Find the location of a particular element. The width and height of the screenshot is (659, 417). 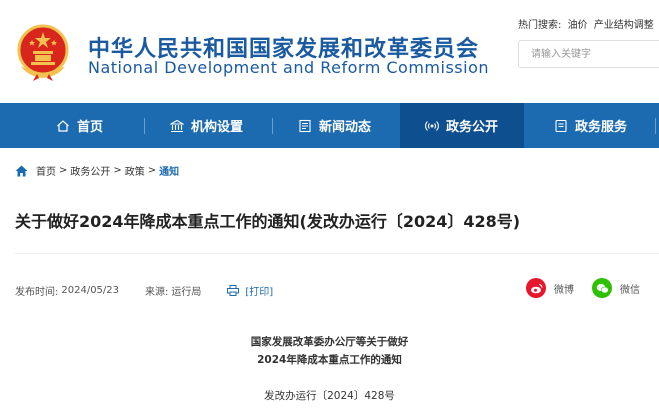

doc-heading-line2: 2024年降成本重点工作的通知 is located at coordinates (329, 360).